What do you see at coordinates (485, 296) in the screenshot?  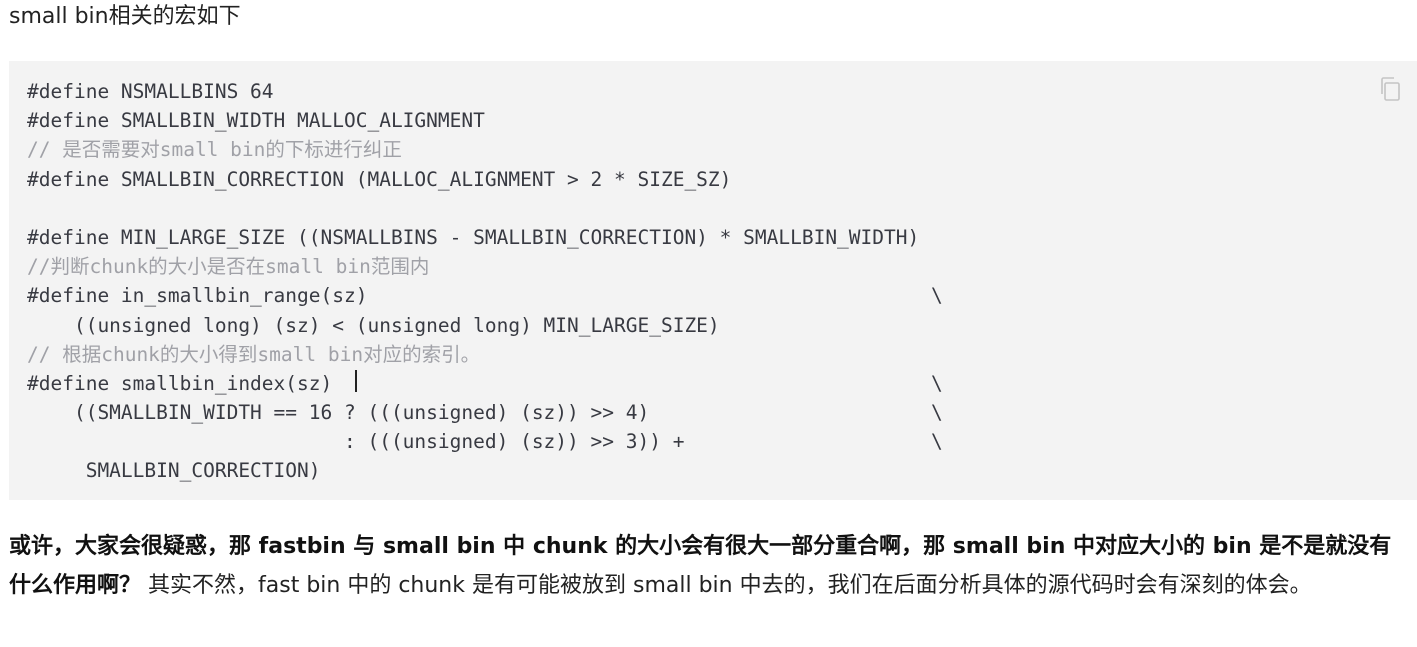 I see `code-line: #define in_smallbin_range(sz) \` at bounding box center [485, 296].